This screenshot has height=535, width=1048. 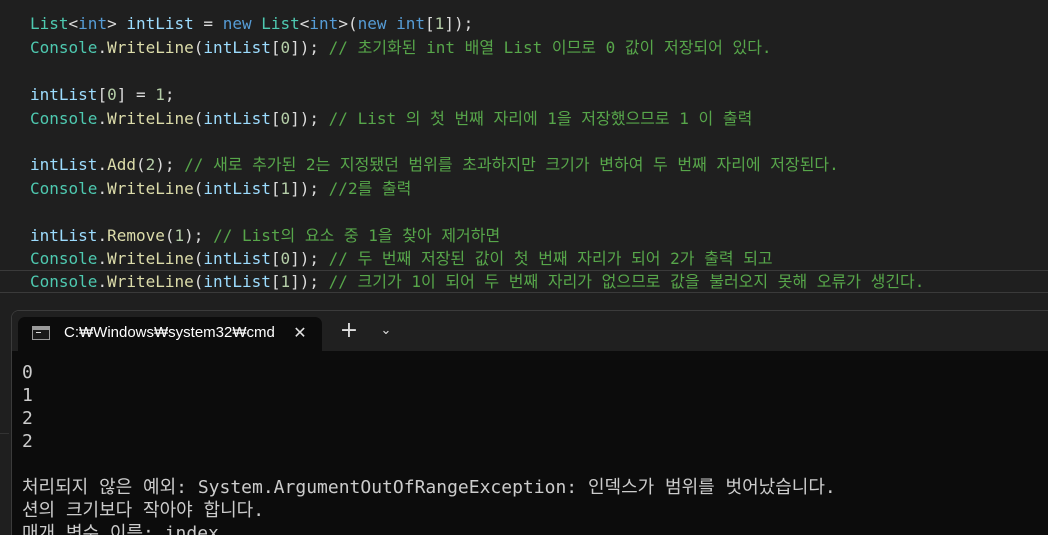 I want to click on code-token: 2, so click(x=150, y=164).